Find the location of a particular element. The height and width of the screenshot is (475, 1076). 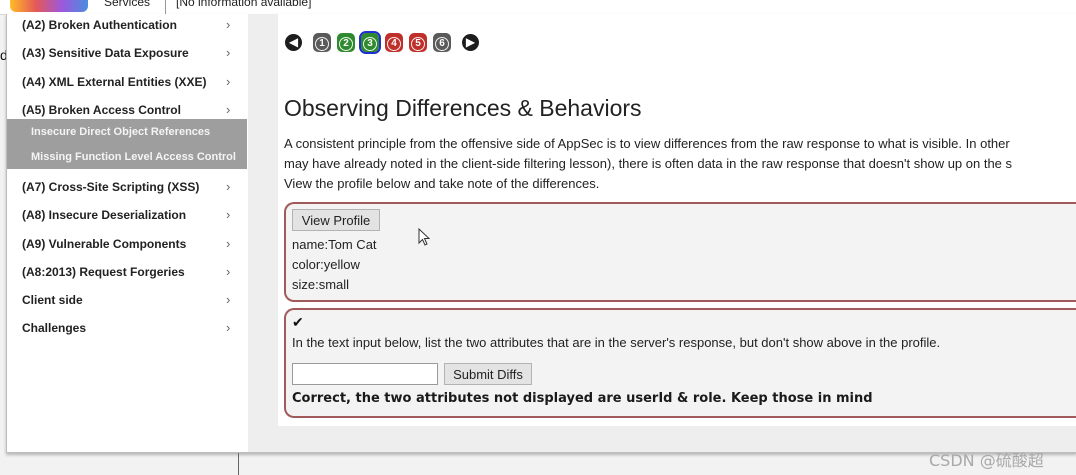

services-menu: Services is located at coordinates (127, 4).